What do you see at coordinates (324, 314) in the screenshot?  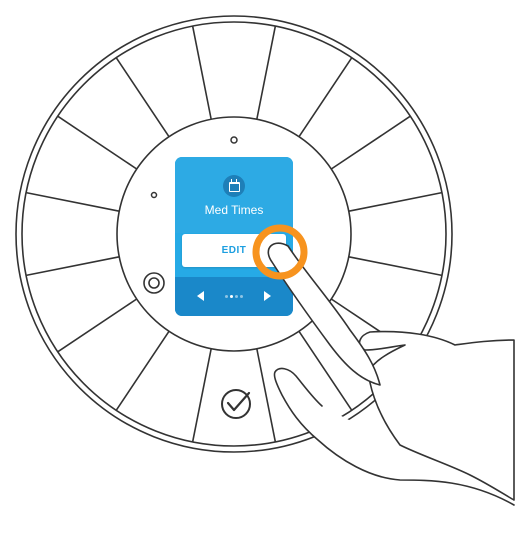 I see `index-finger` at bounding box center [324, 314].